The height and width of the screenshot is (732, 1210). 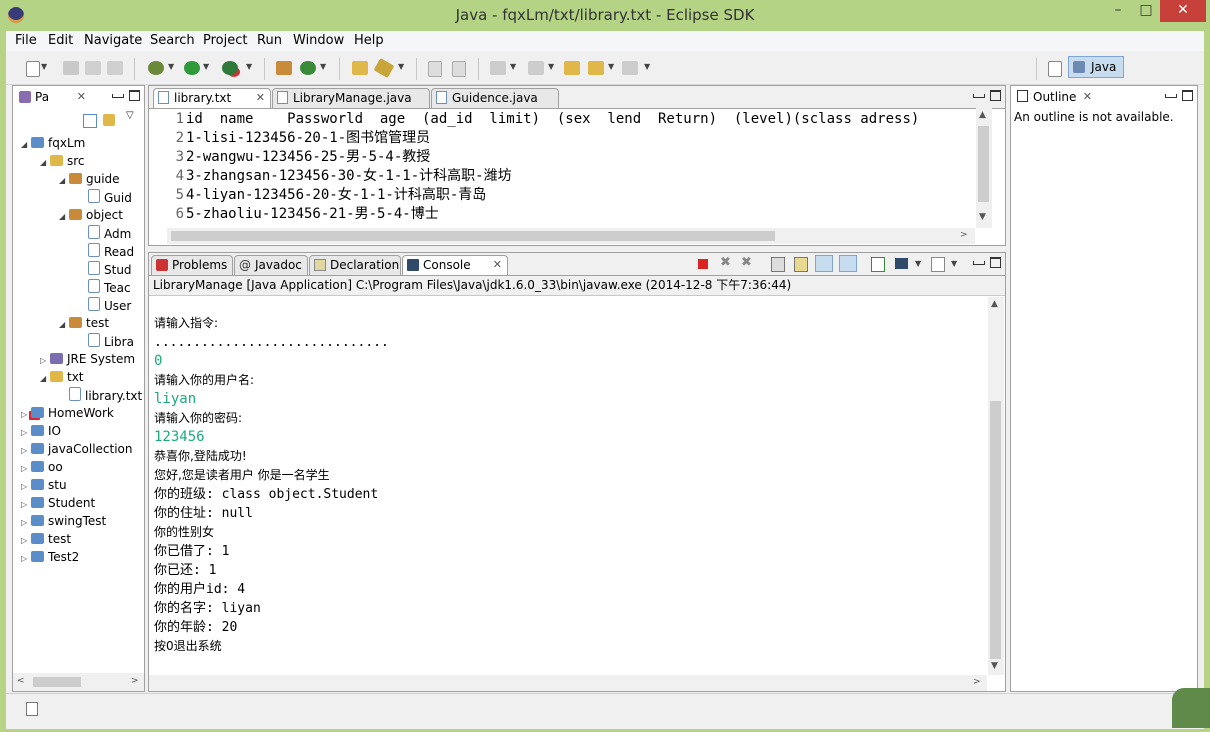 I want to click on tree-item: Adm, so click(x=104, y=233).